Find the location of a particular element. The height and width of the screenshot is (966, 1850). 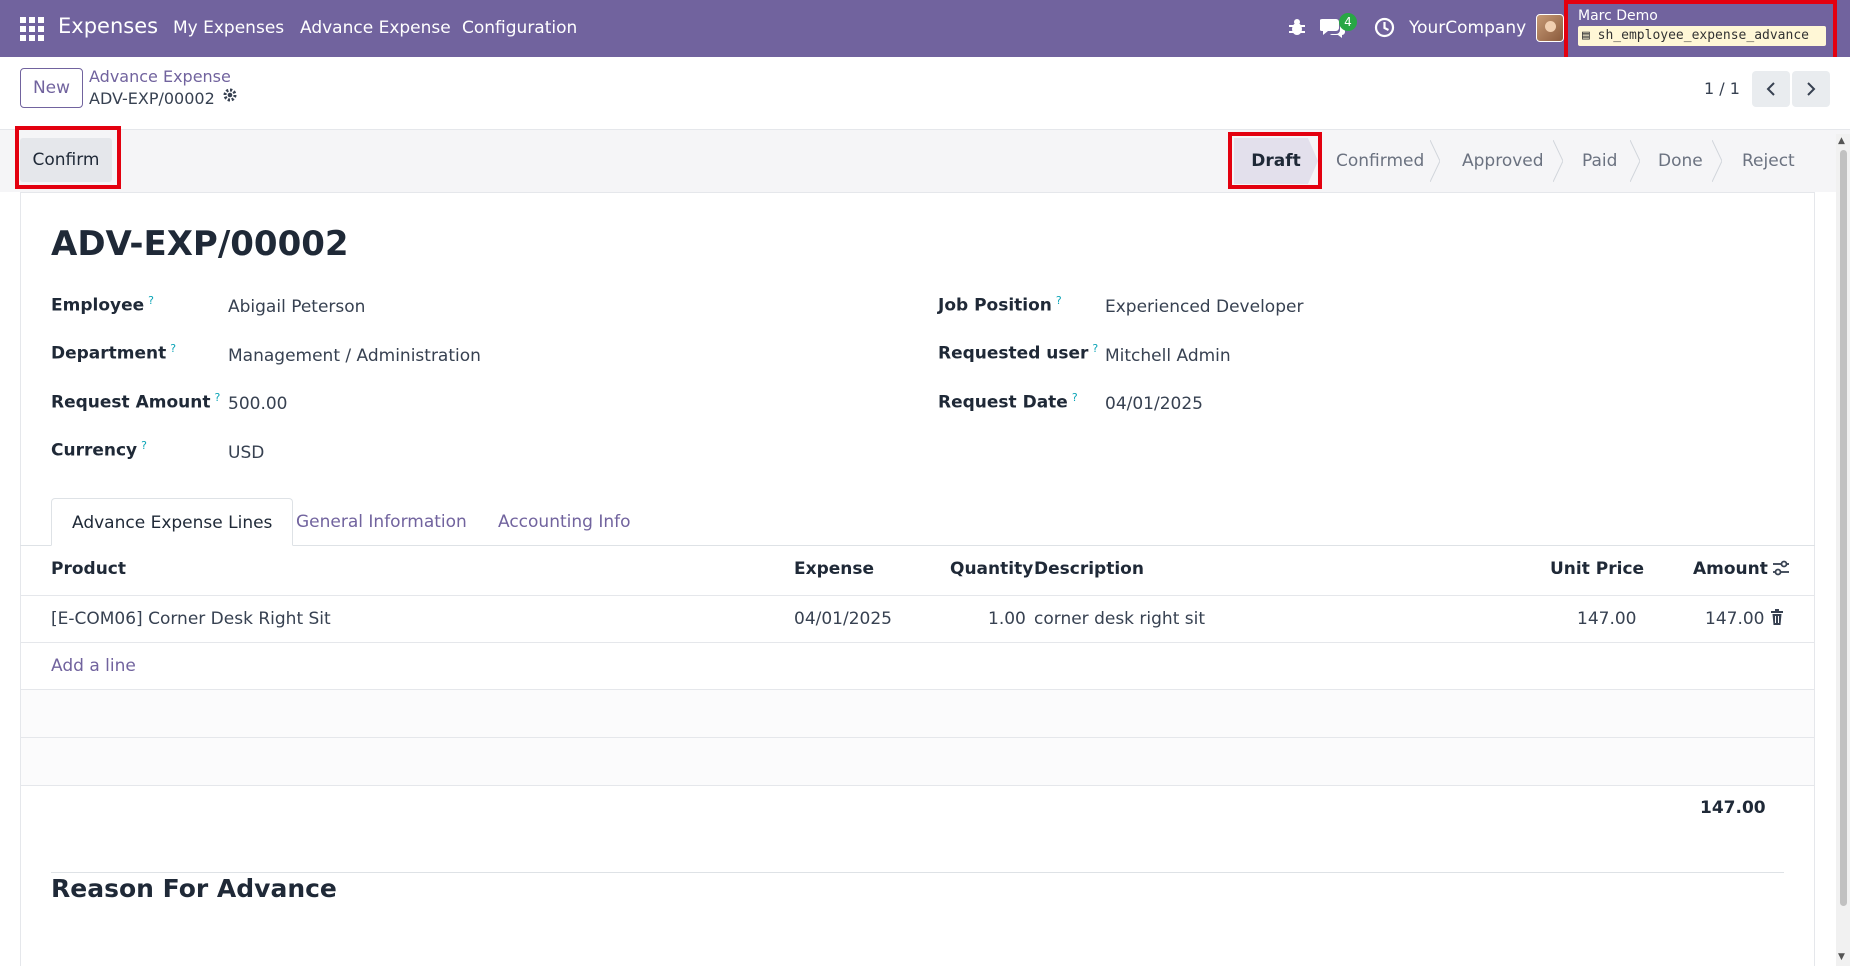

col-header-expense: Expense is located at coordinates (834, 569).